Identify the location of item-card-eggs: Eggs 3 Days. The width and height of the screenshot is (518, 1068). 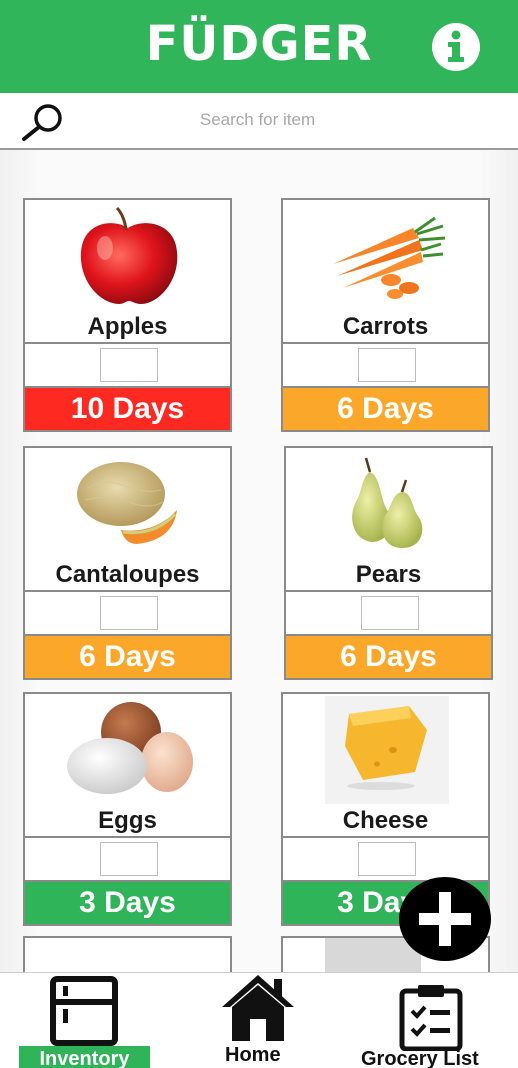
(127, 809).